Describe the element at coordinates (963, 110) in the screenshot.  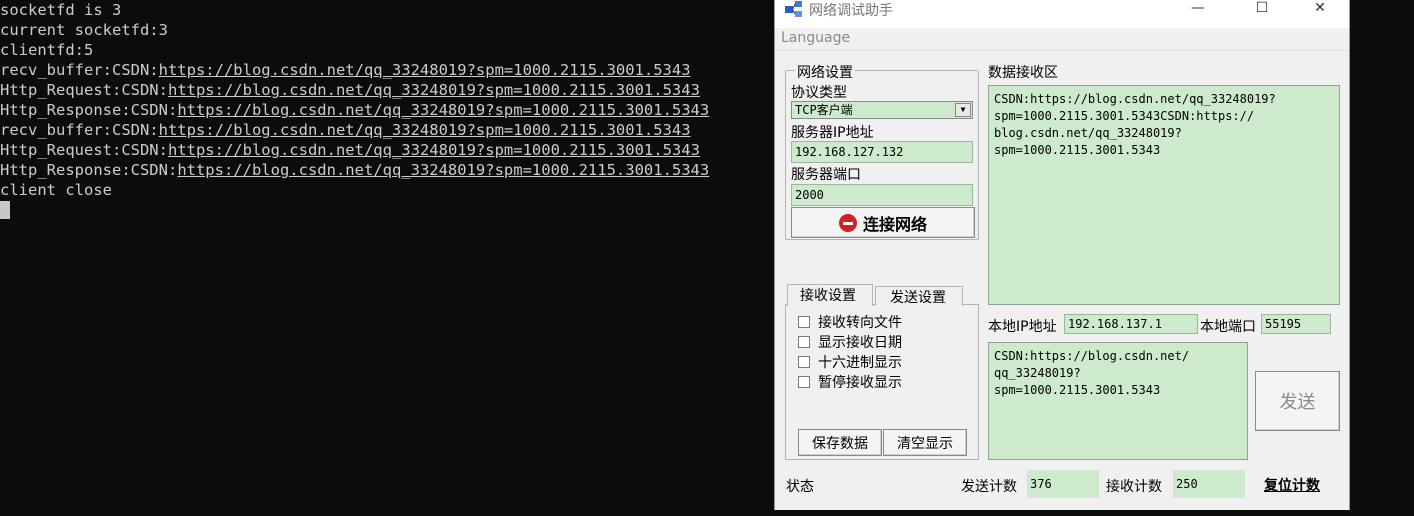
I see `chevron-down-icon: ▼` at that location.